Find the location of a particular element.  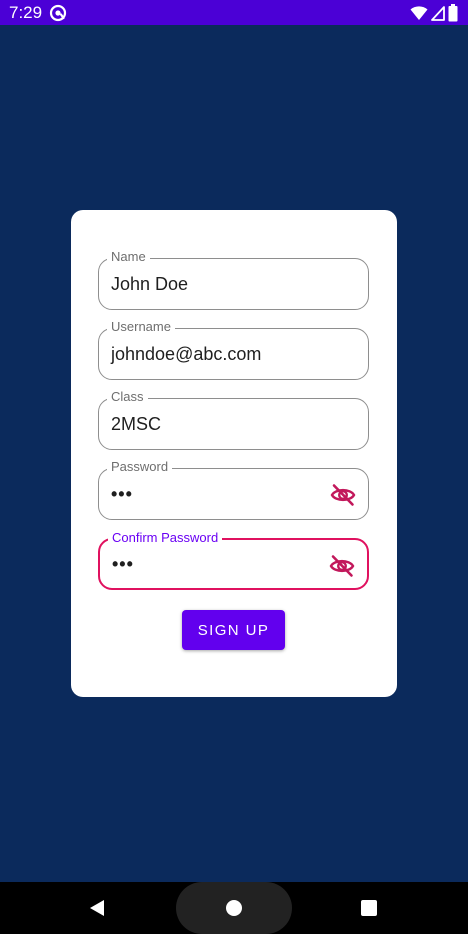

signup-button: SIGN UP is located at coordinates (233, 630).